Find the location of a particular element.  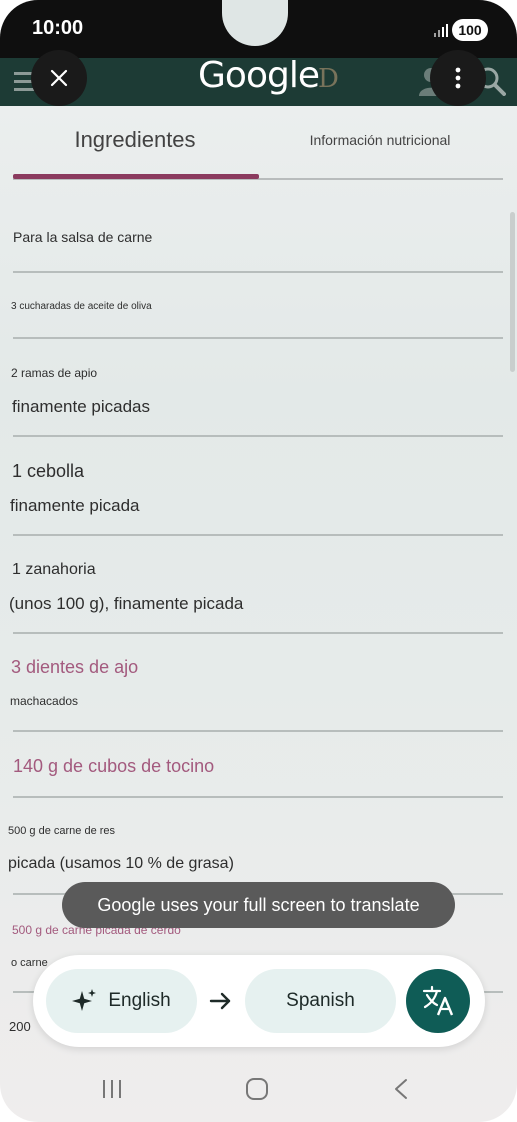

navigation-bar is located at coordinates (258, 1092).